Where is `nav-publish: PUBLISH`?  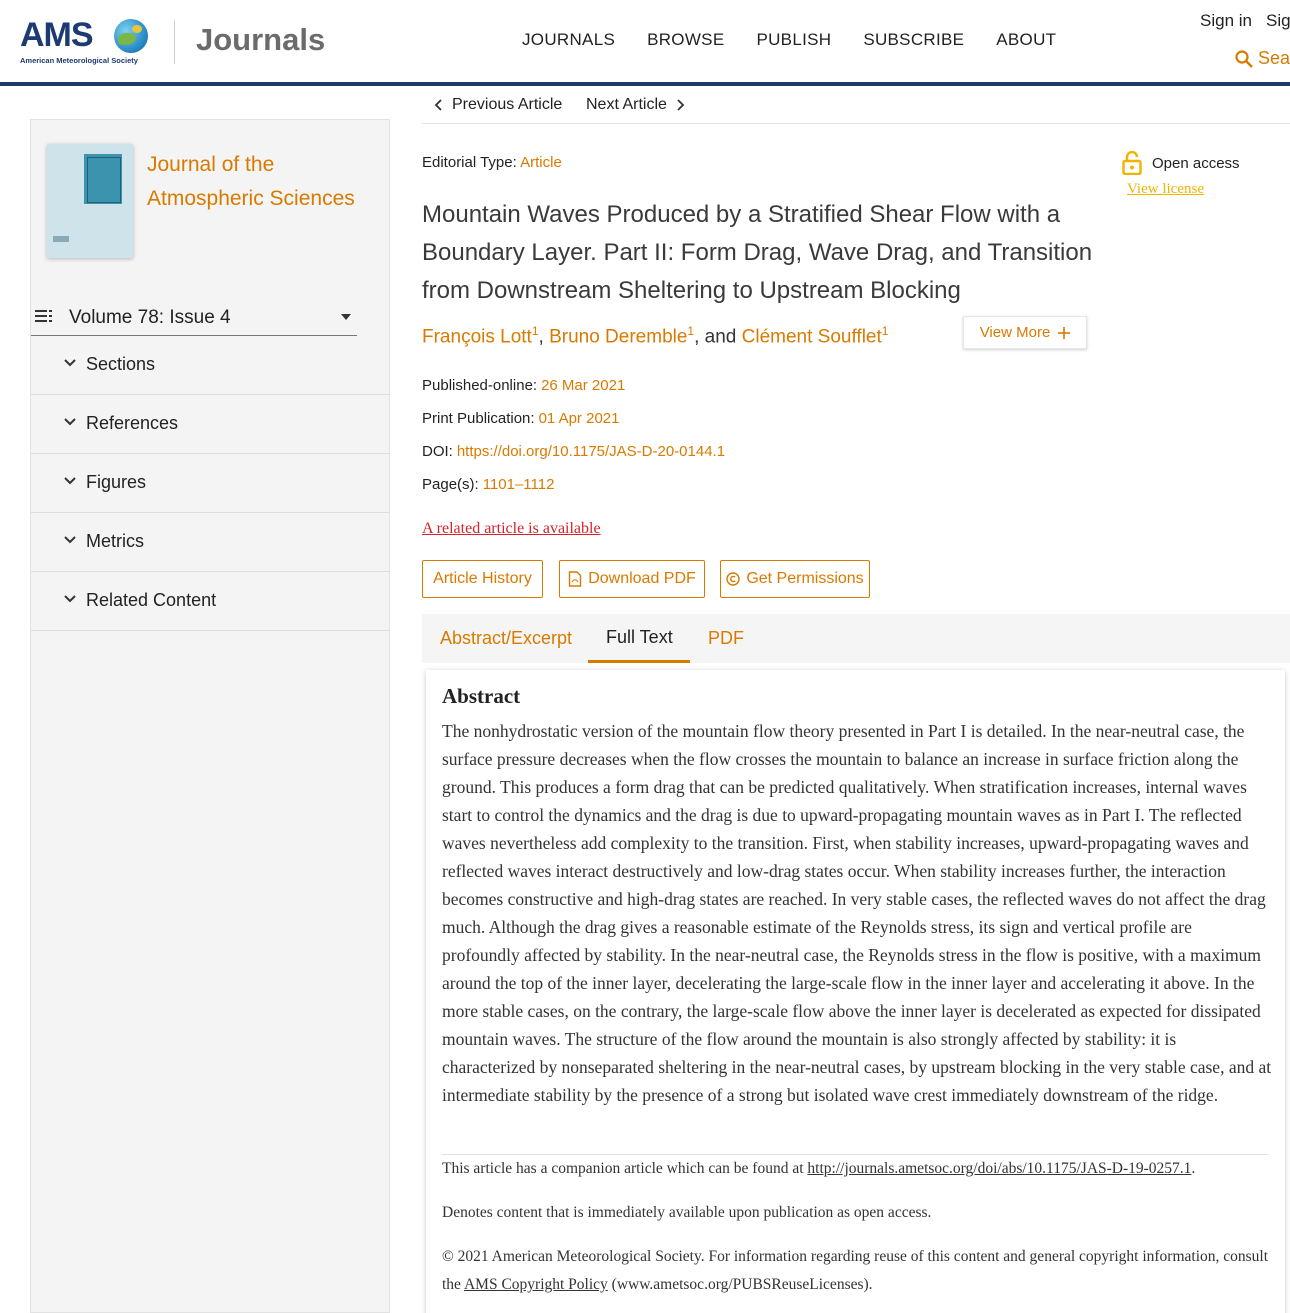
nav-publish: PUBLISH is located at coordinates (793, 40).